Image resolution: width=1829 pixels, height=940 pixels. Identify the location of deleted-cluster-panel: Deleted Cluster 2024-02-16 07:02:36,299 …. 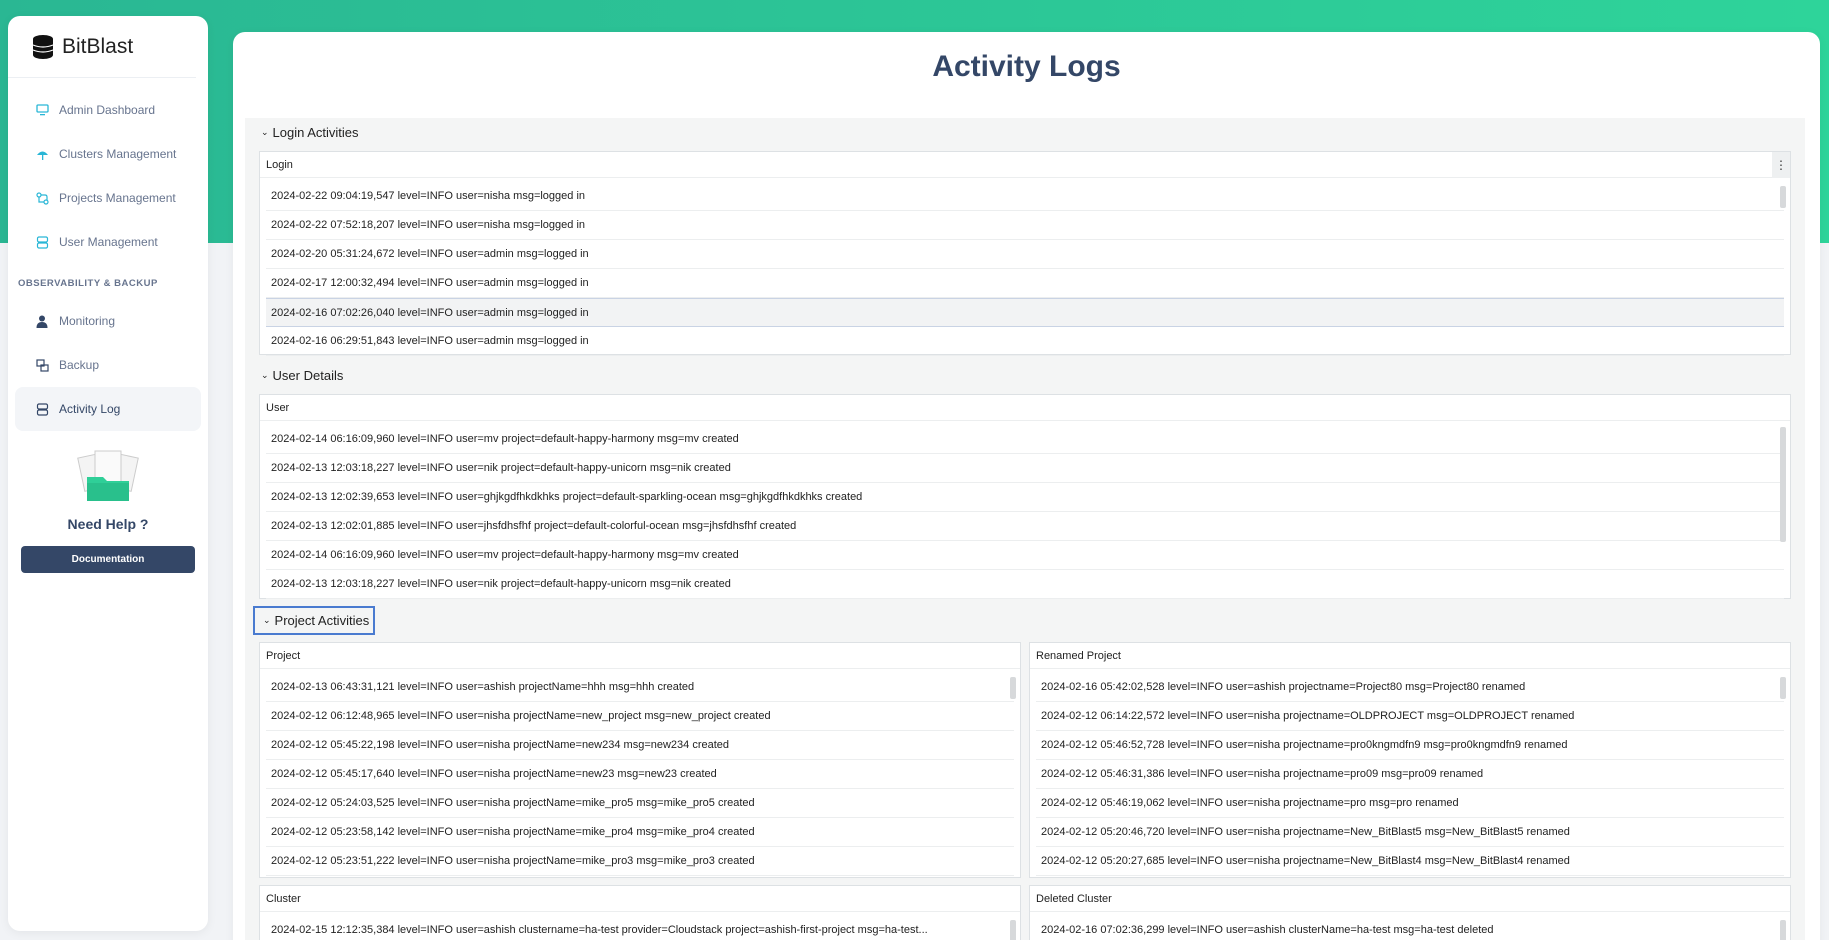
(1410, 912).